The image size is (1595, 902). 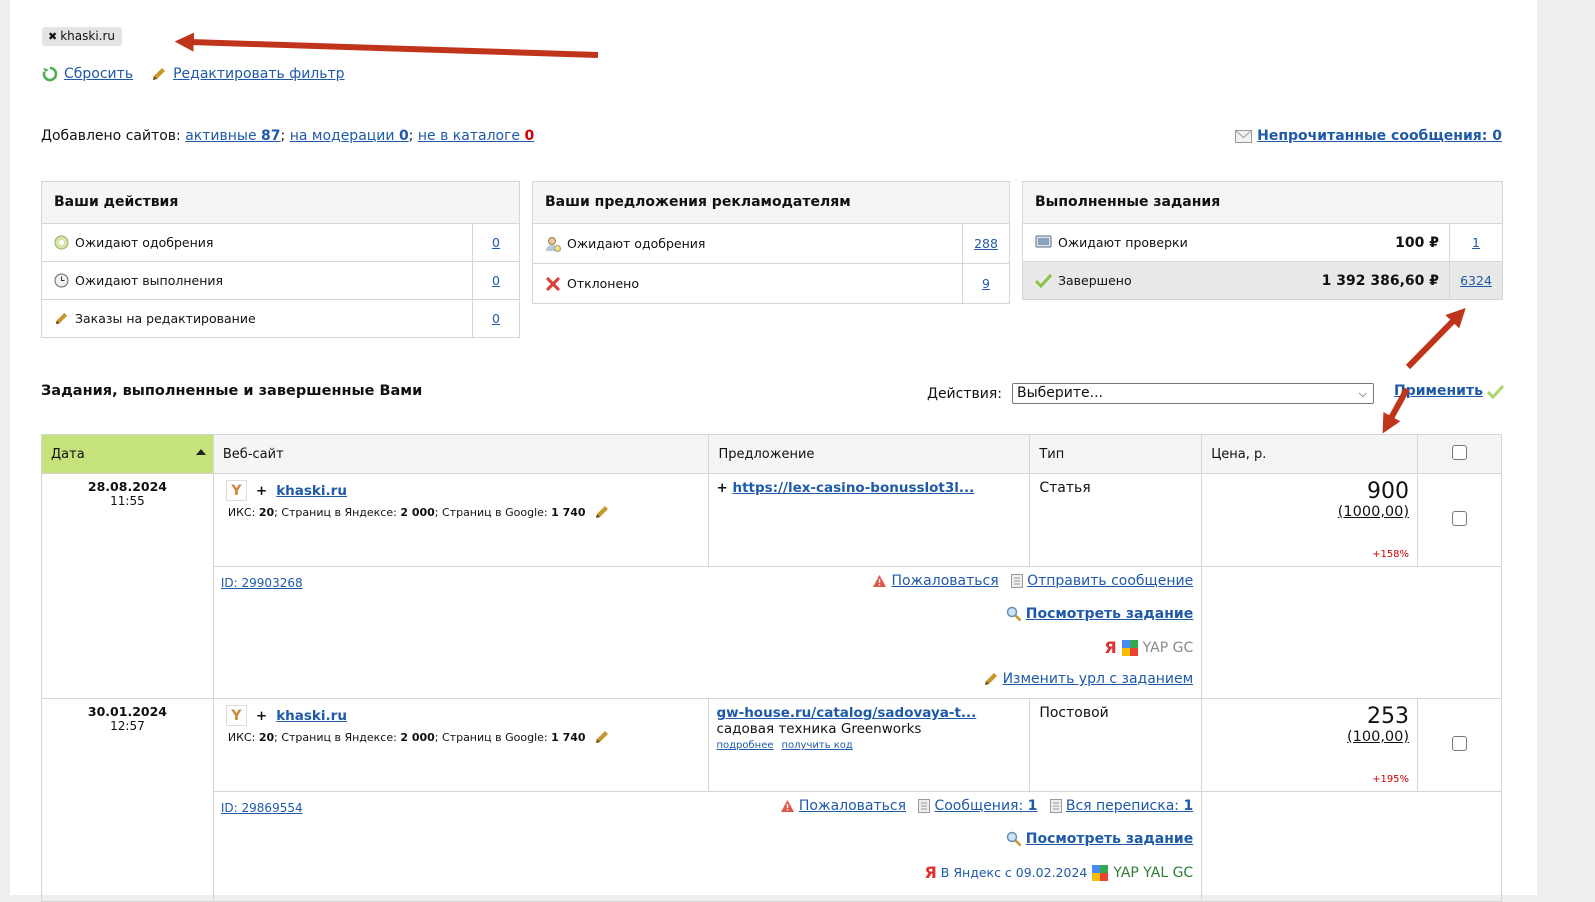 What do you see at coordinates (1168, 648) in the screenshot?
I see `index-tags: YAP GC` at bounding box center [1168, 648].